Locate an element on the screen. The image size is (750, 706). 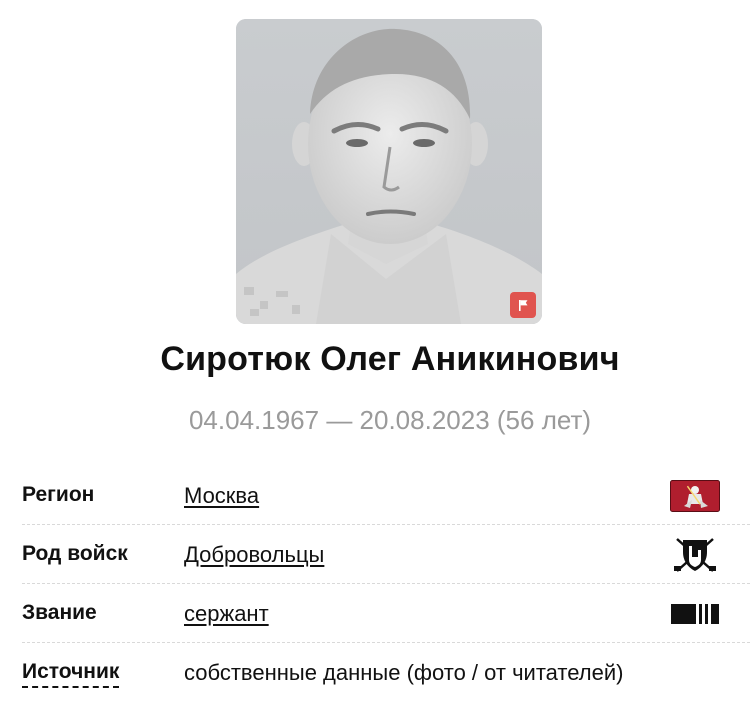
branch-link: Добровольцы is located at coordinates (254, 555).